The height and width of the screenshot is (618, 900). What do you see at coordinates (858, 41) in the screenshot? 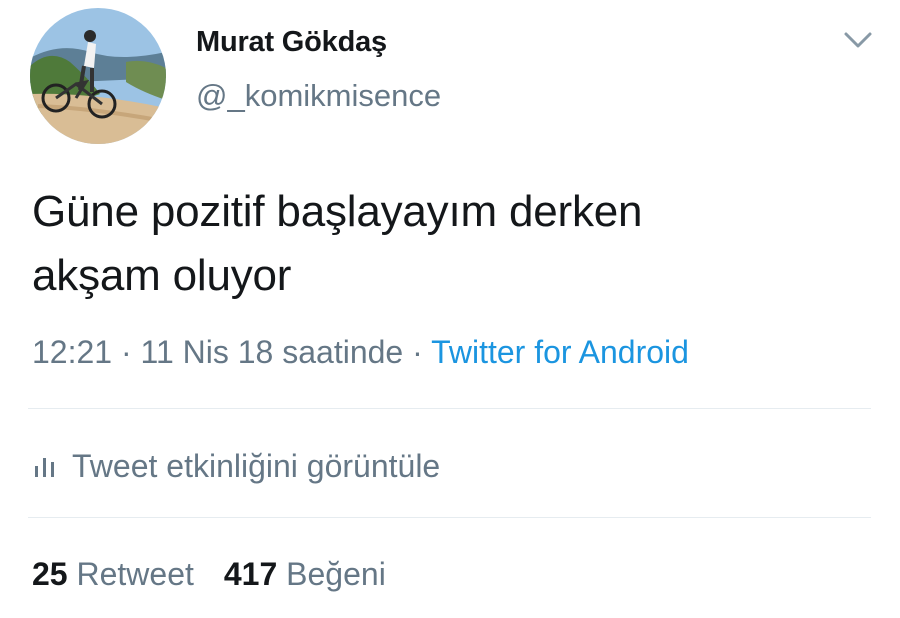
I see `chevron-down-icon` at bounding box center [858, 41].